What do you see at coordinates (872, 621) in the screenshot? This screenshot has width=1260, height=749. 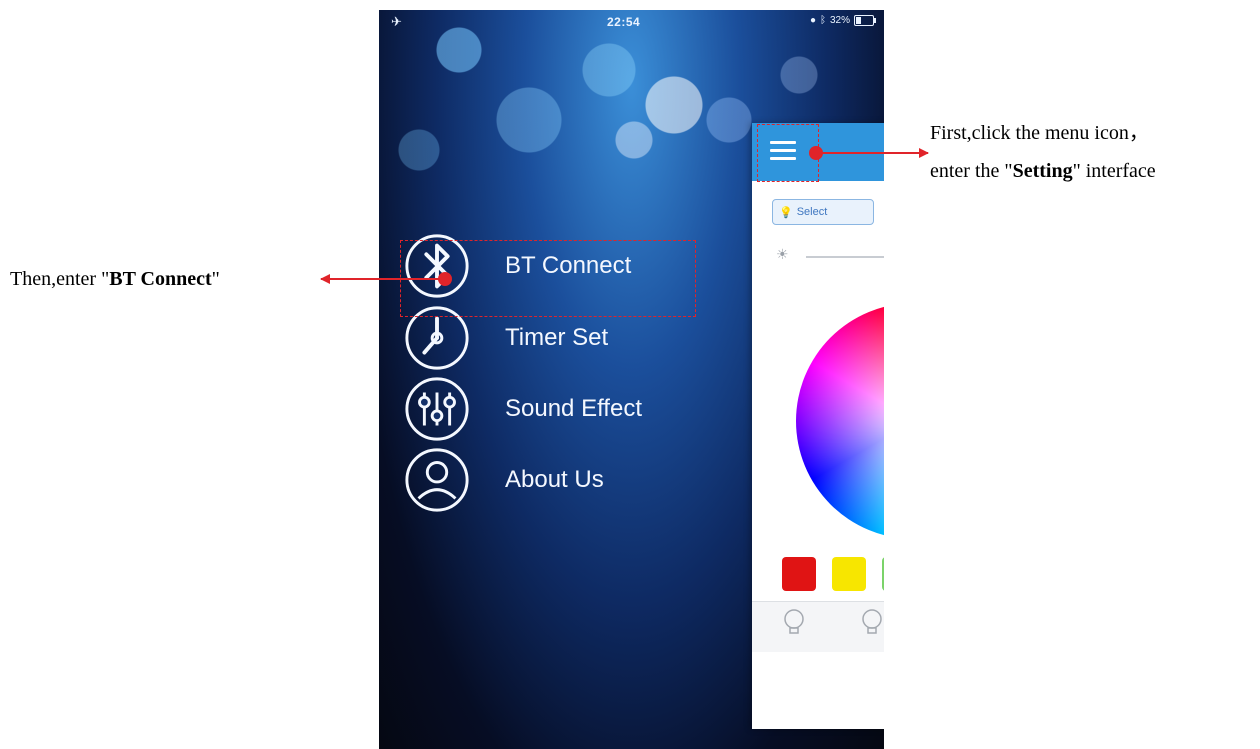 I see `bulb-outline-icon` at bounding box center [872, 621].